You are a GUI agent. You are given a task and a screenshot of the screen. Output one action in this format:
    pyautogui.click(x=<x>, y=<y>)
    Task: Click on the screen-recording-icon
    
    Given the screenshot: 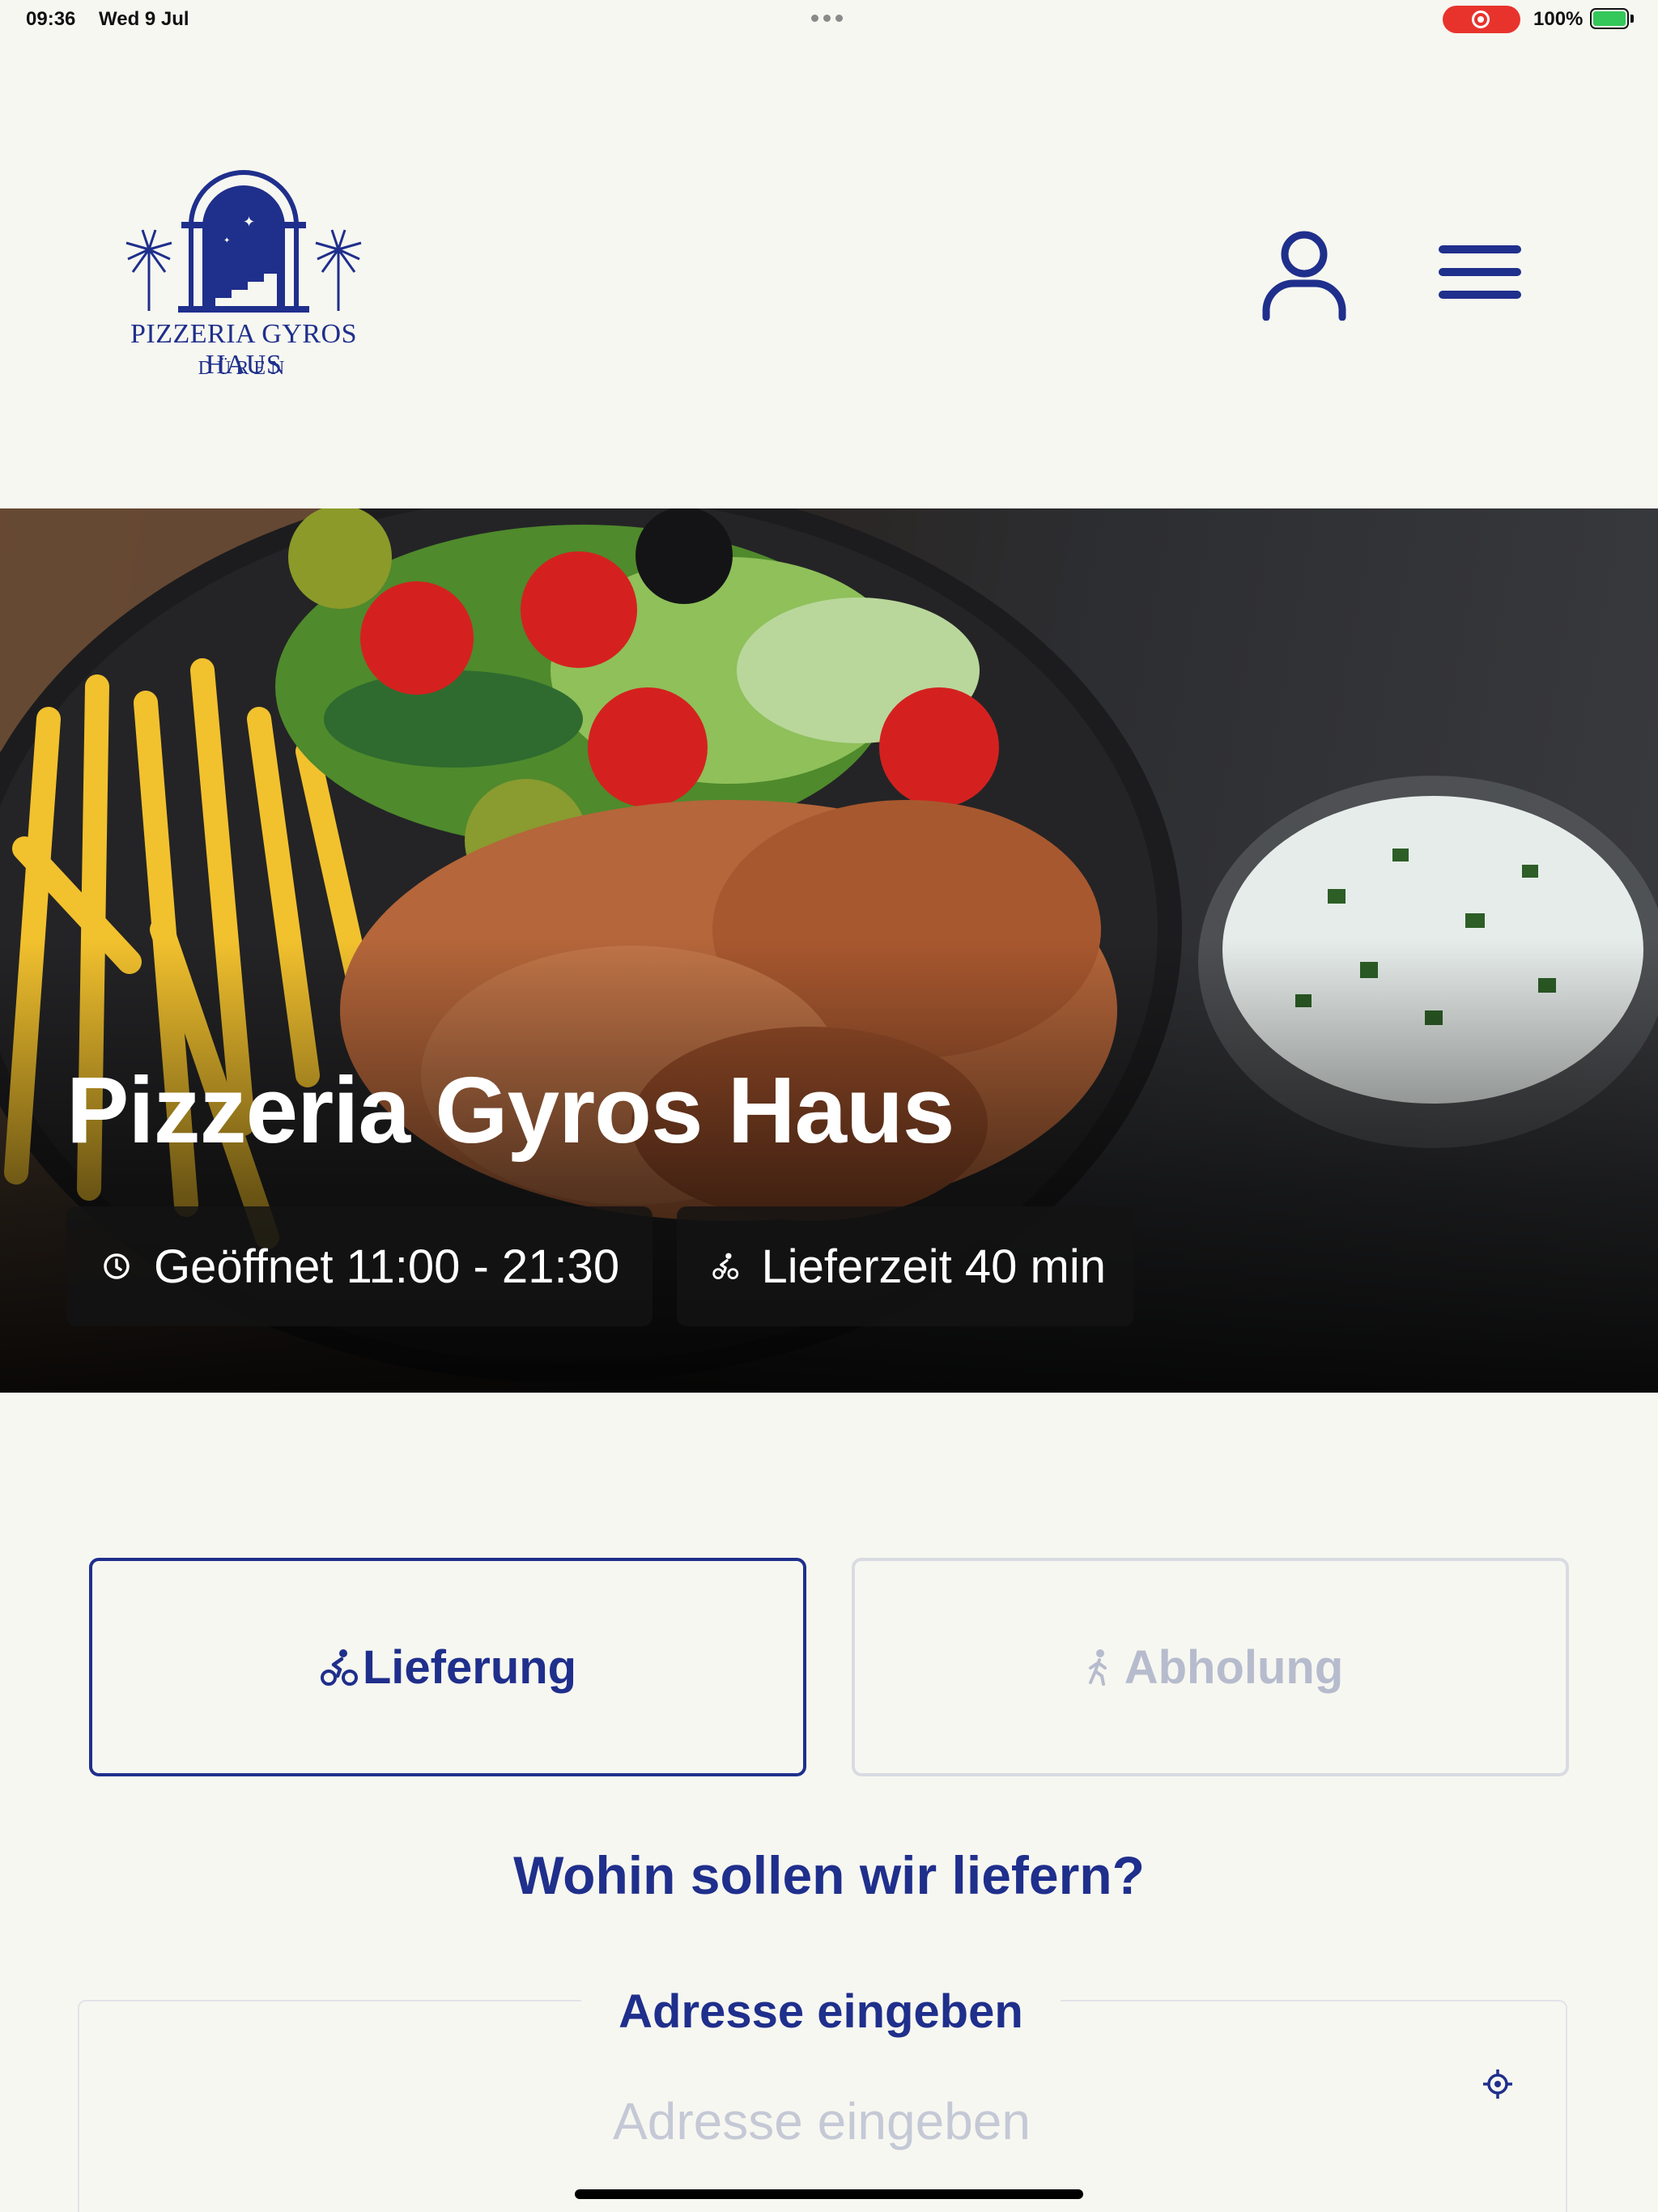 What is the action you would take?
    pyautogui.click(x=1481, y=19)
    